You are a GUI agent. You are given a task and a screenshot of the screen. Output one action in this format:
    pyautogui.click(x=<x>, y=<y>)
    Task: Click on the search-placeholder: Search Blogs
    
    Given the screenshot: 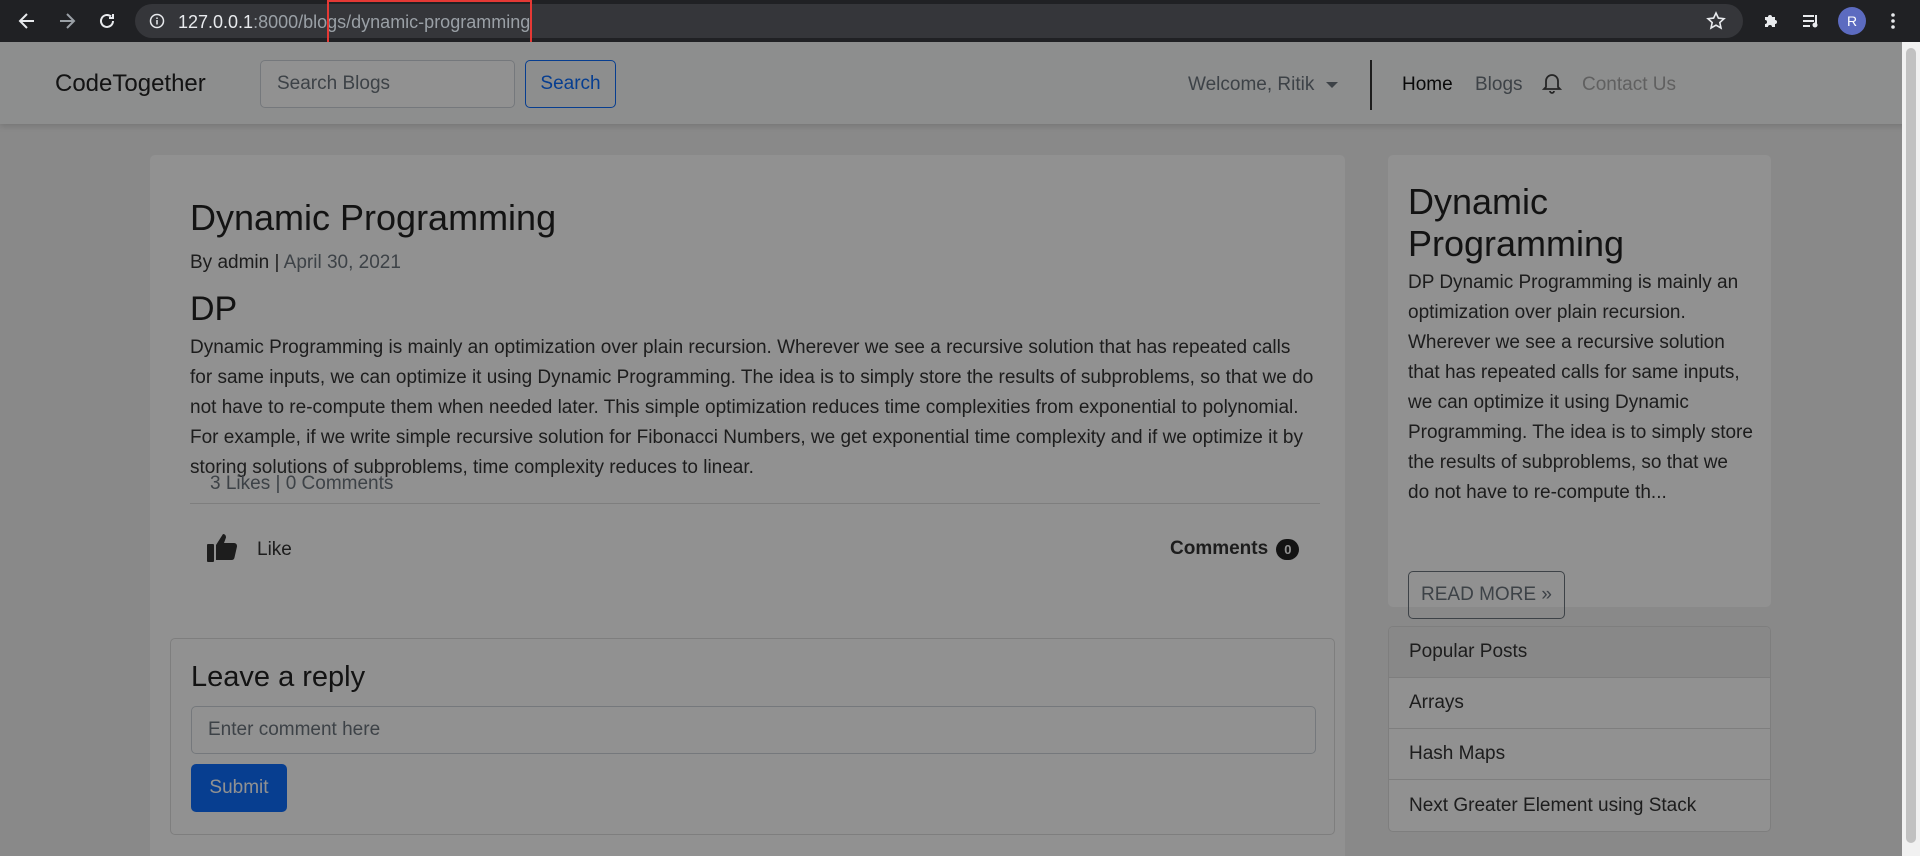 What is the action you would take?
    pyautogui.click(x=334, y=83)
    